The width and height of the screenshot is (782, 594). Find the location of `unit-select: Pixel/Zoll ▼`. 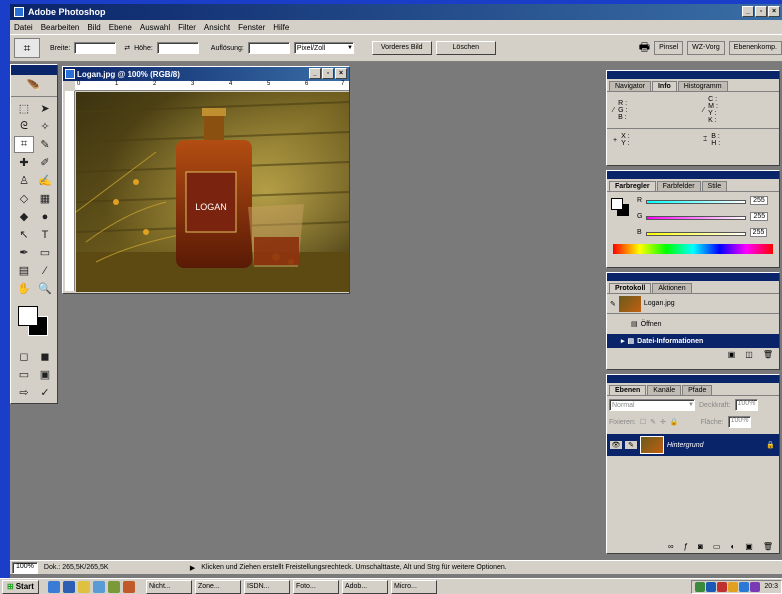

unit-select: Pixel/Zoll ▼ is located at coordinates (323, 48).